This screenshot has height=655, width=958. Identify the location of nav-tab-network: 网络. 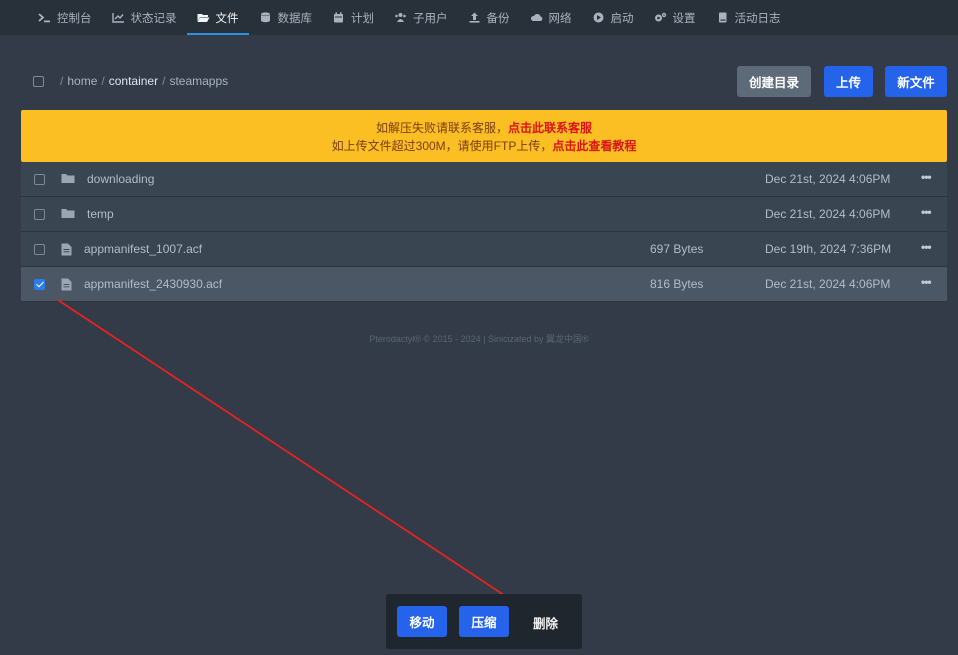
(551, 17).